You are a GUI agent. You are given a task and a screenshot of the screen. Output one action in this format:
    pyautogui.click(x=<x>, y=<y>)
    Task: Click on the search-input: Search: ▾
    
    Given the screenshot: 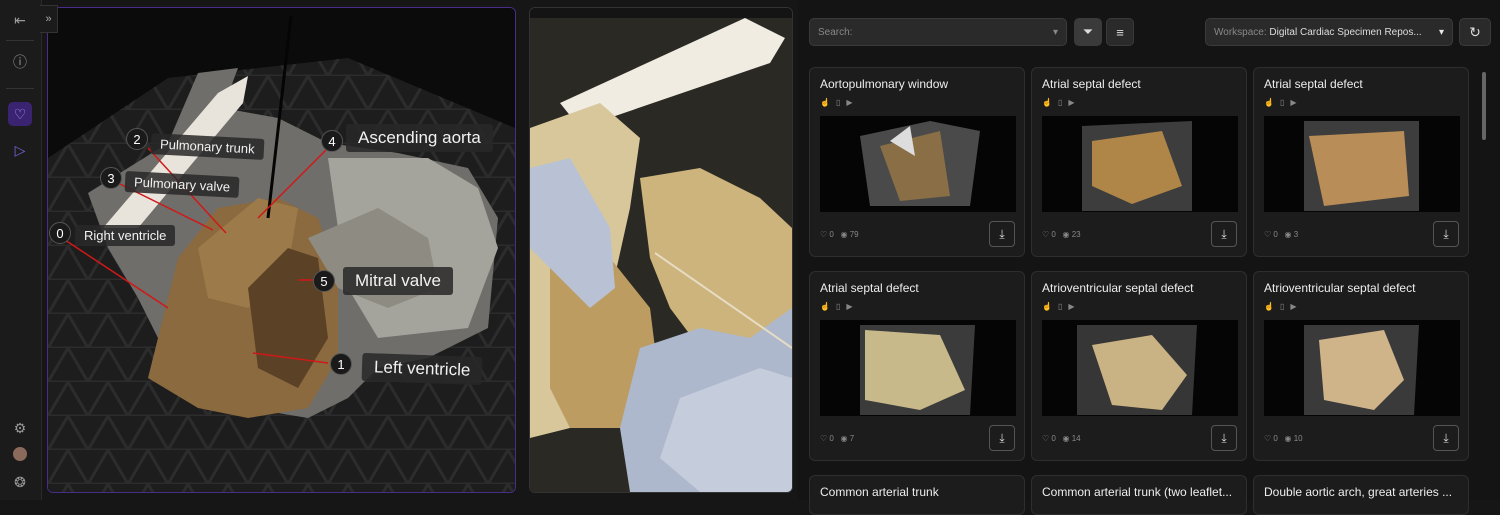 What is the action you would take?
    pyautogui.click(x=938, y=32)
    